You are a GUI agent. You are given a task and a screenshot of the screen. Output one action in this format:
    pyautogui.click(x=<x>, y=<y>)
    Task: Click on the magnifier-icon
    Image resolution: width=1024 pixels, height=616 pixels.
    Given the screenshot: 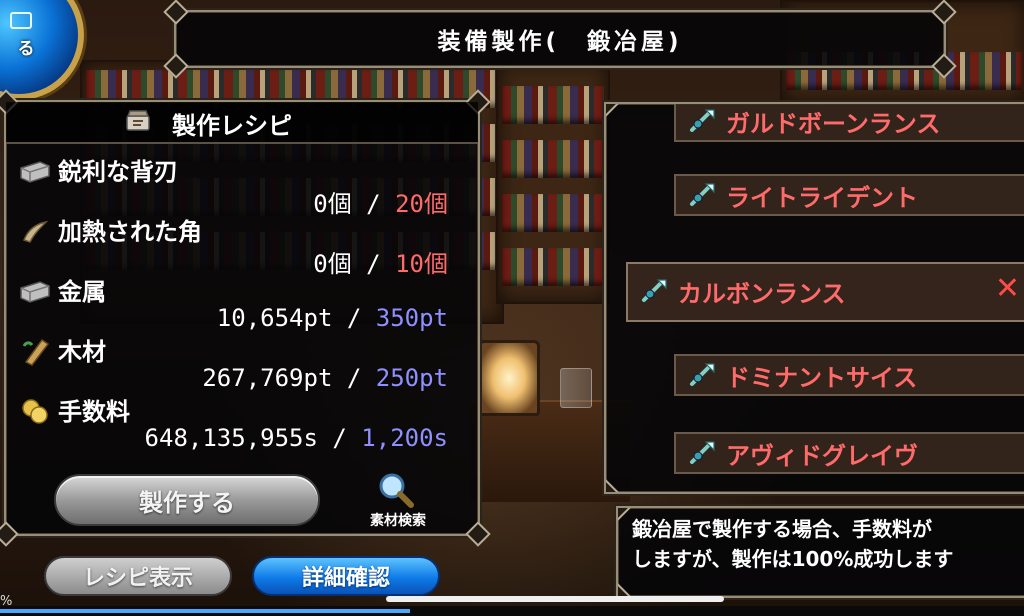 What is the action you would take?
    pyautogui.click(x=396, y=490)
    